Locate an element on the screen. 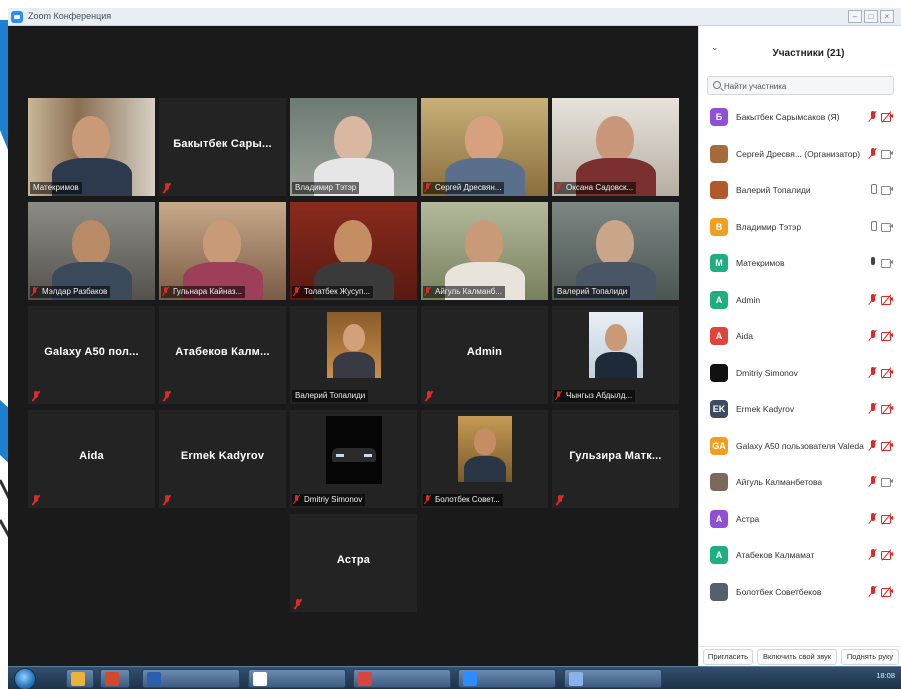 Image resolution: width=901 pixels, height=689 pixels. participant-row: Б Бакытбек Сарымсаков (Я) is located at coordinates (800, 118).